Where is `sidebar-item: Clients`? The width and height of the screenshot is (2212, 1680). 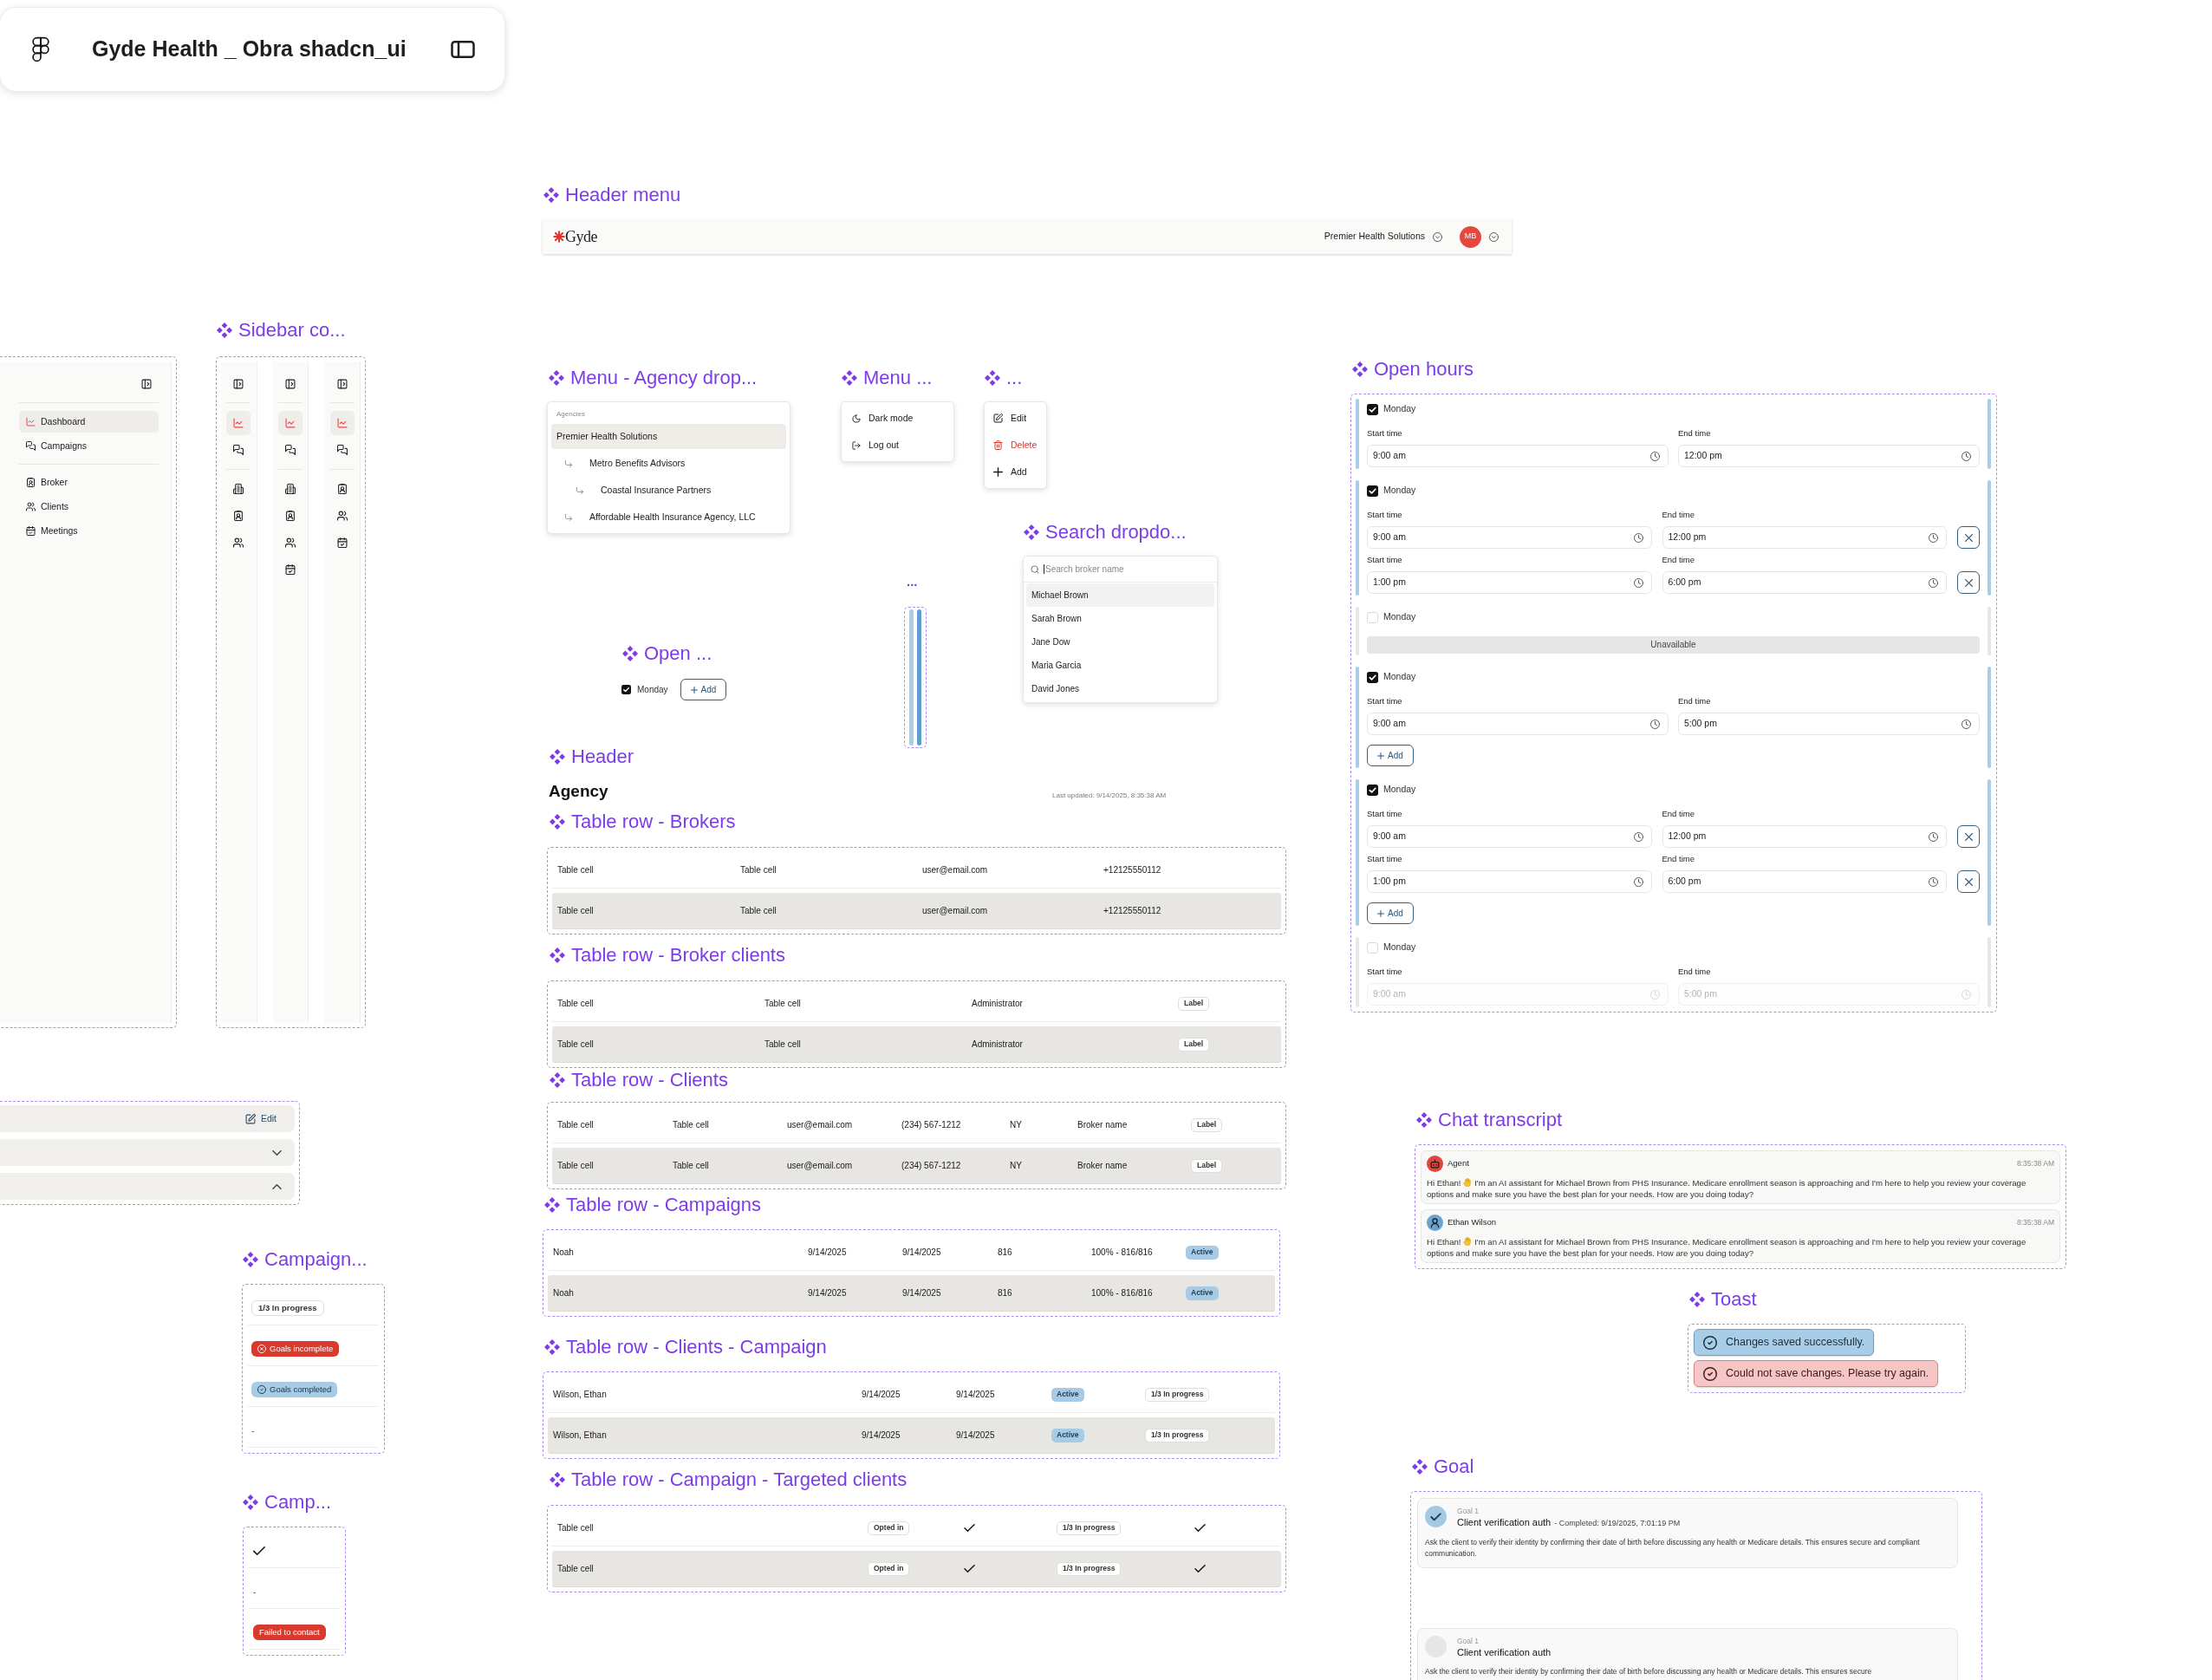 sidebar-item: Clients is located at coordinates (89, 507).